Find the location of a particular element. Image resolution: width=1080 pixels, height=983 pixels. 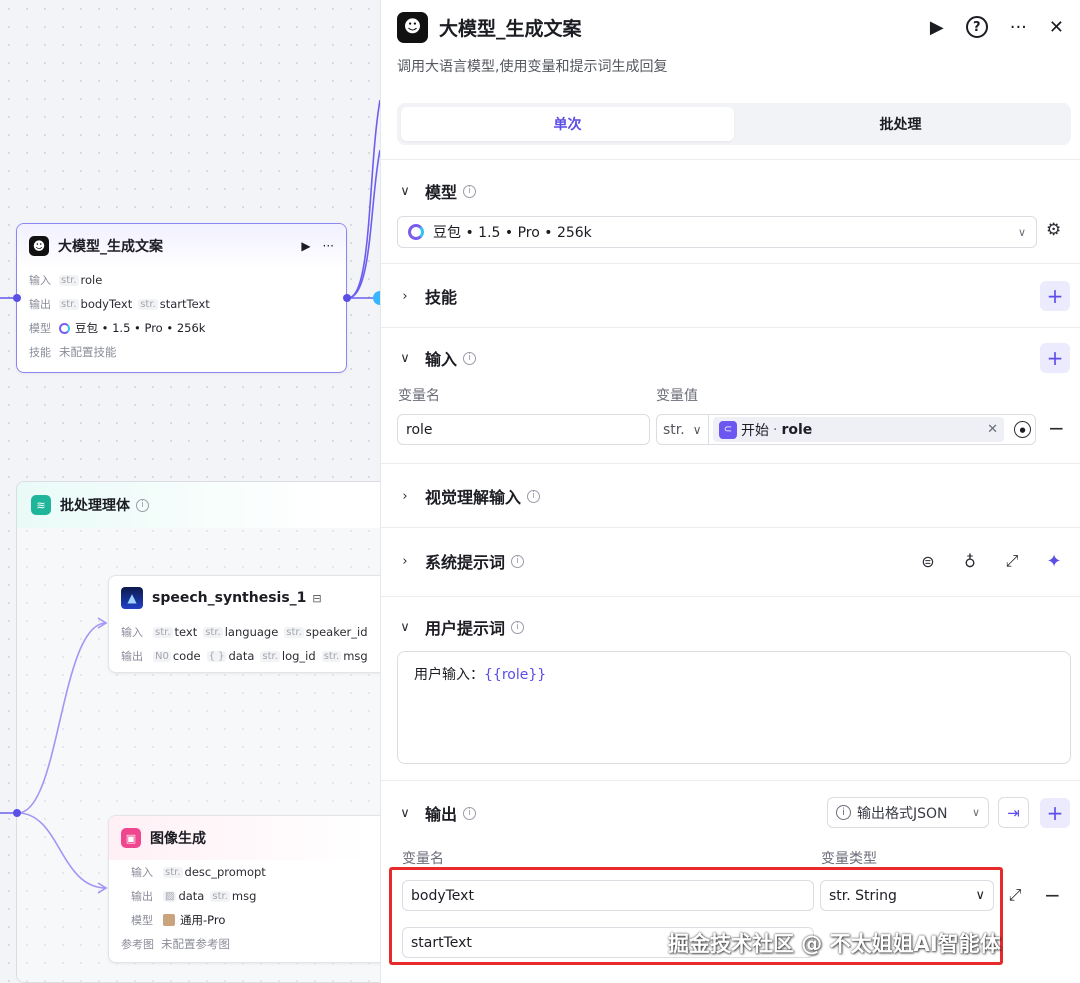

tag-name: log_id is located at coordinates (298, 656).